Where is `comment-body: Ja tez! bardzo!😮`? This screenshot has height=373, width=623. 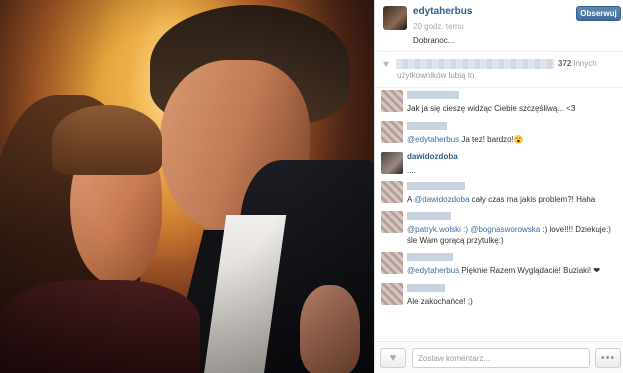 comment-body: Ja tez! bardzo!😮 is located at coordinates (491, 139).